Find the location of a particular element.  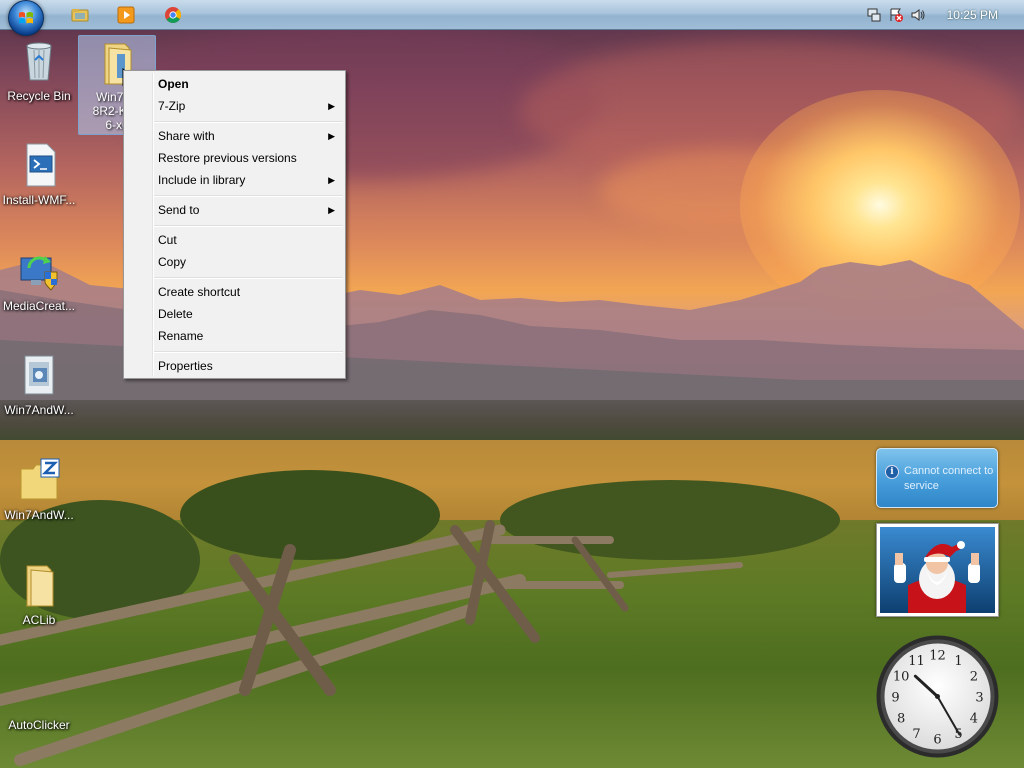

system-tray: 10:25 PM is located at coordinates (939, 15).